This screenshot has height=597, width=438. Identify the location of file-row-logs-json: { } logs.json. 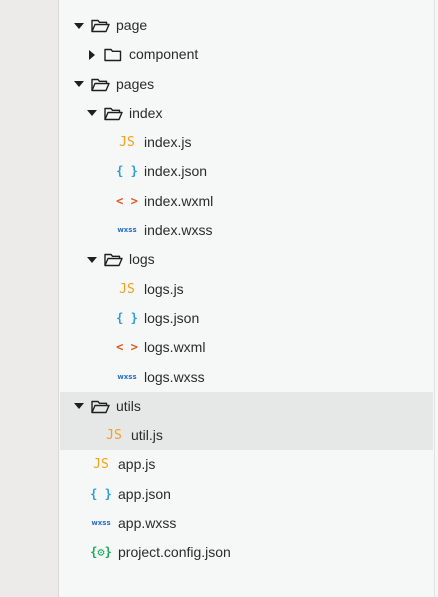
(246, 318).